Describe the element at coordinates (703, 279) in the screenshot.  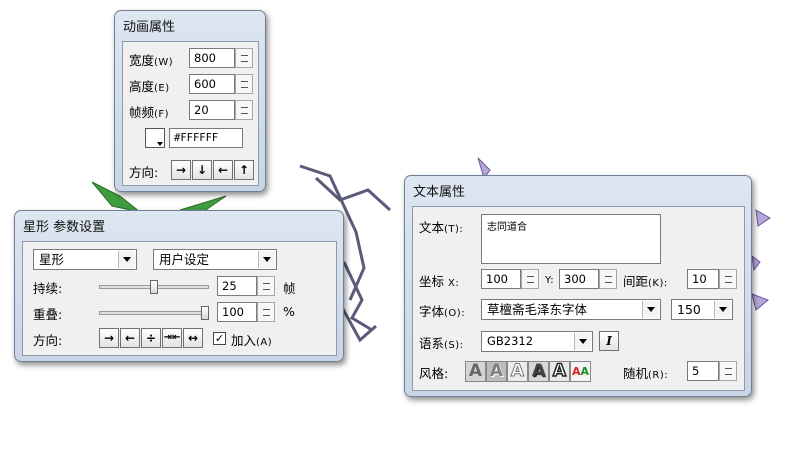
I see `spacing-input: 10` at that location.